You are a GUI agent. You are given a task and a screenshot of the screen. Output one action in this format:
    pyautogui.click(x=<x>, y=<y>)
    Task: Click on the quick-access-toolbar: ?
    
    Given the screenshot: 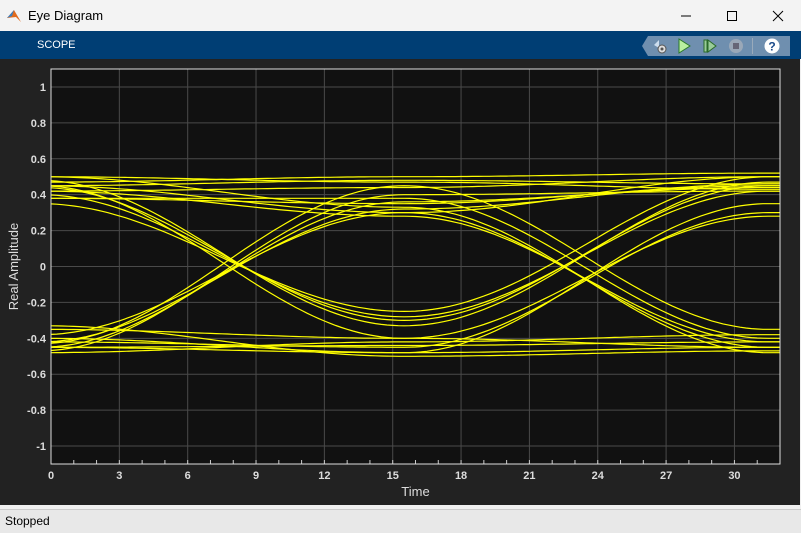 What is the action you would take?
    pyautogui.click(x=716, y=46)
    